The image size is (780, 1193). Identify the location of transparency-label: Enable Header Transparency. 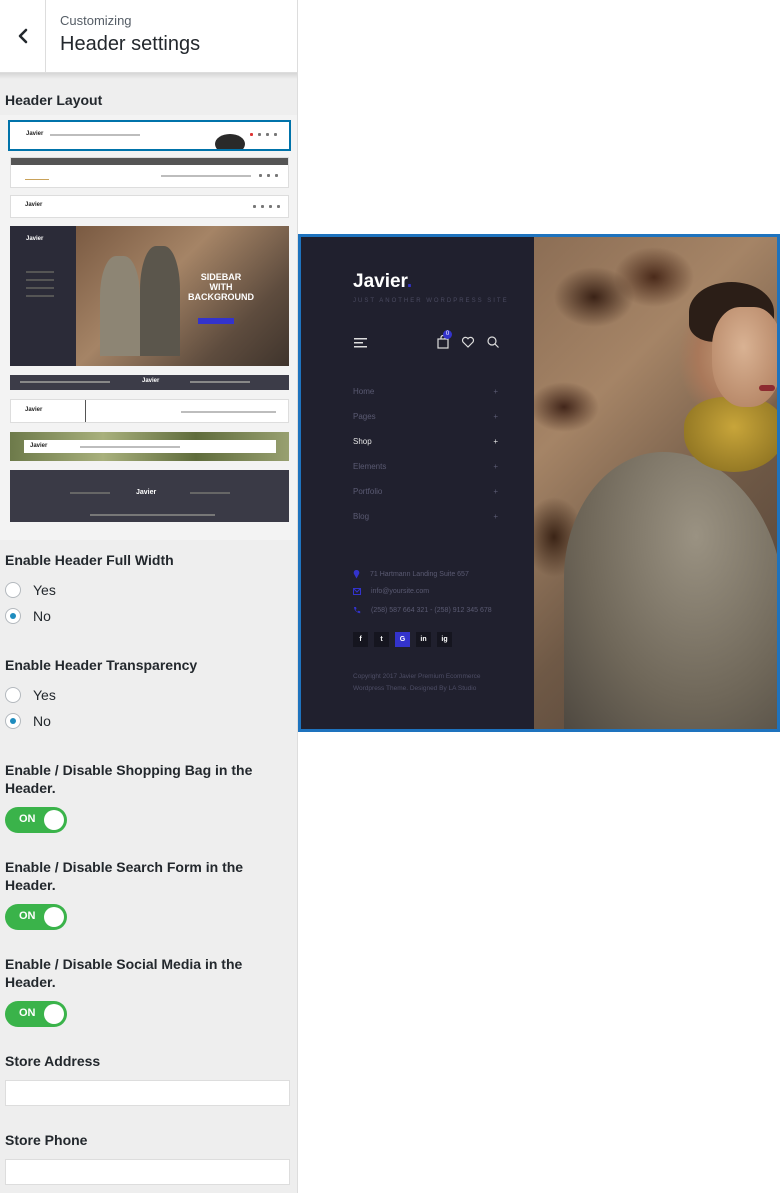
(101, 665).